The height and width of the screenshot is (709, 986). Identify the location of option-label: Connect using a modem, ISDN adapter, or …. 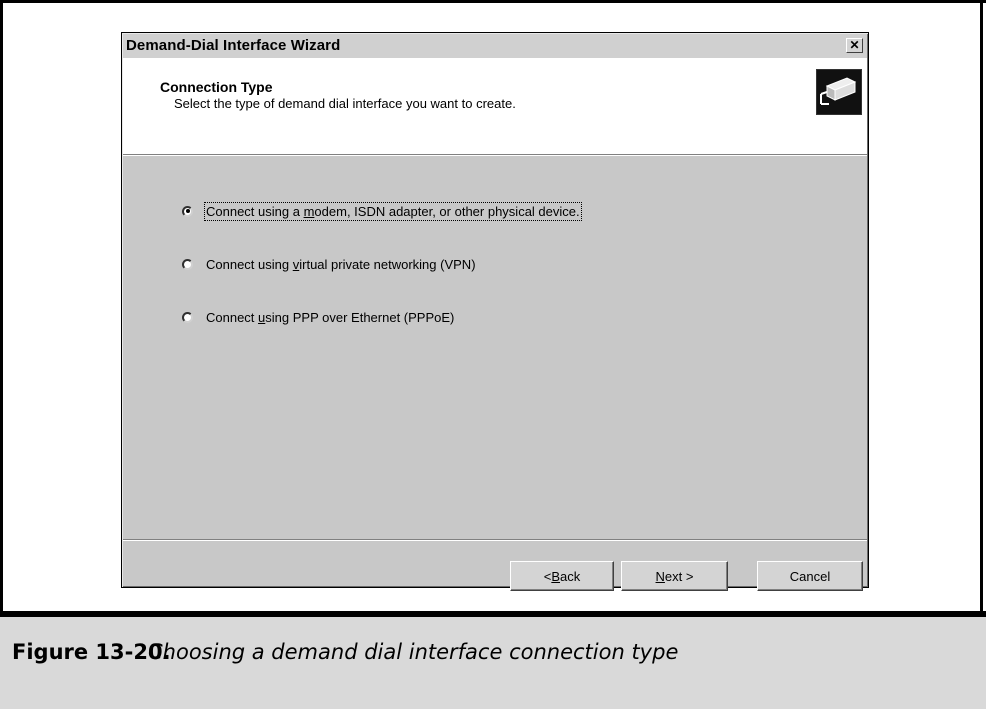
(393, 211).